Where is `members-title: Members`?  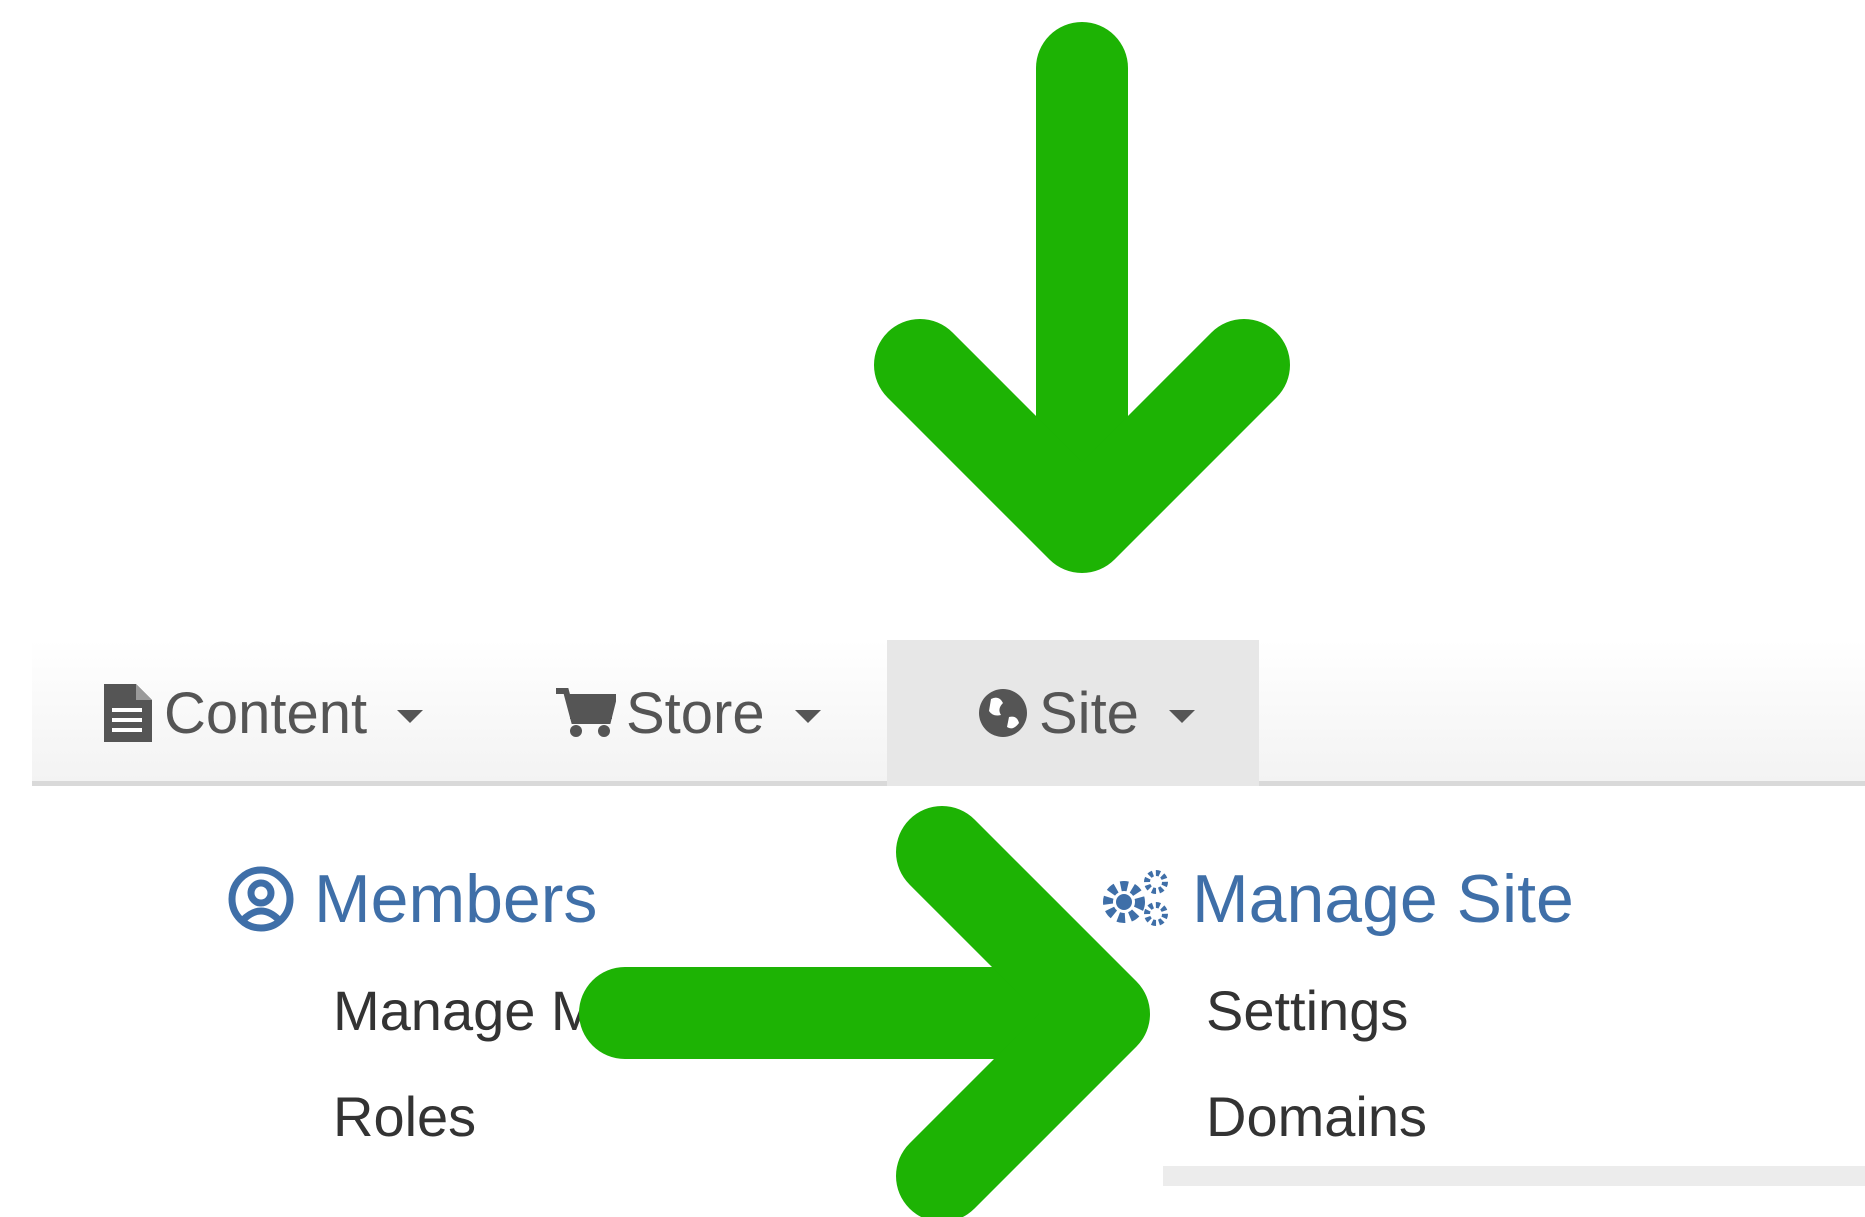
members-title: Members is located at coordinates (456, 899).